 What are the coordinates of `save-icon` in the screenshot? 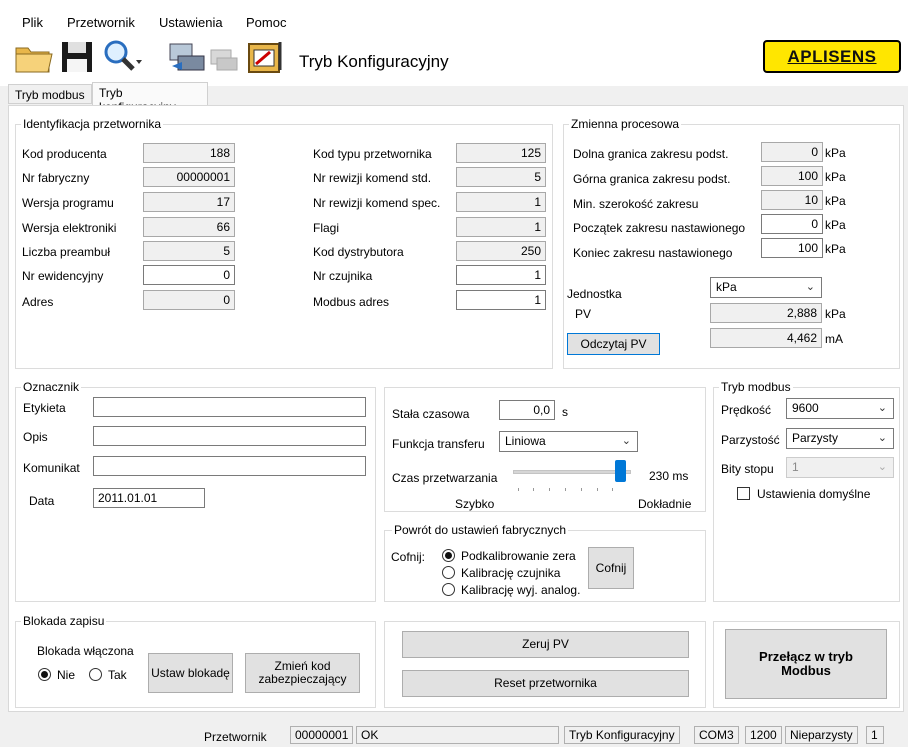 It's located at (78, 57).